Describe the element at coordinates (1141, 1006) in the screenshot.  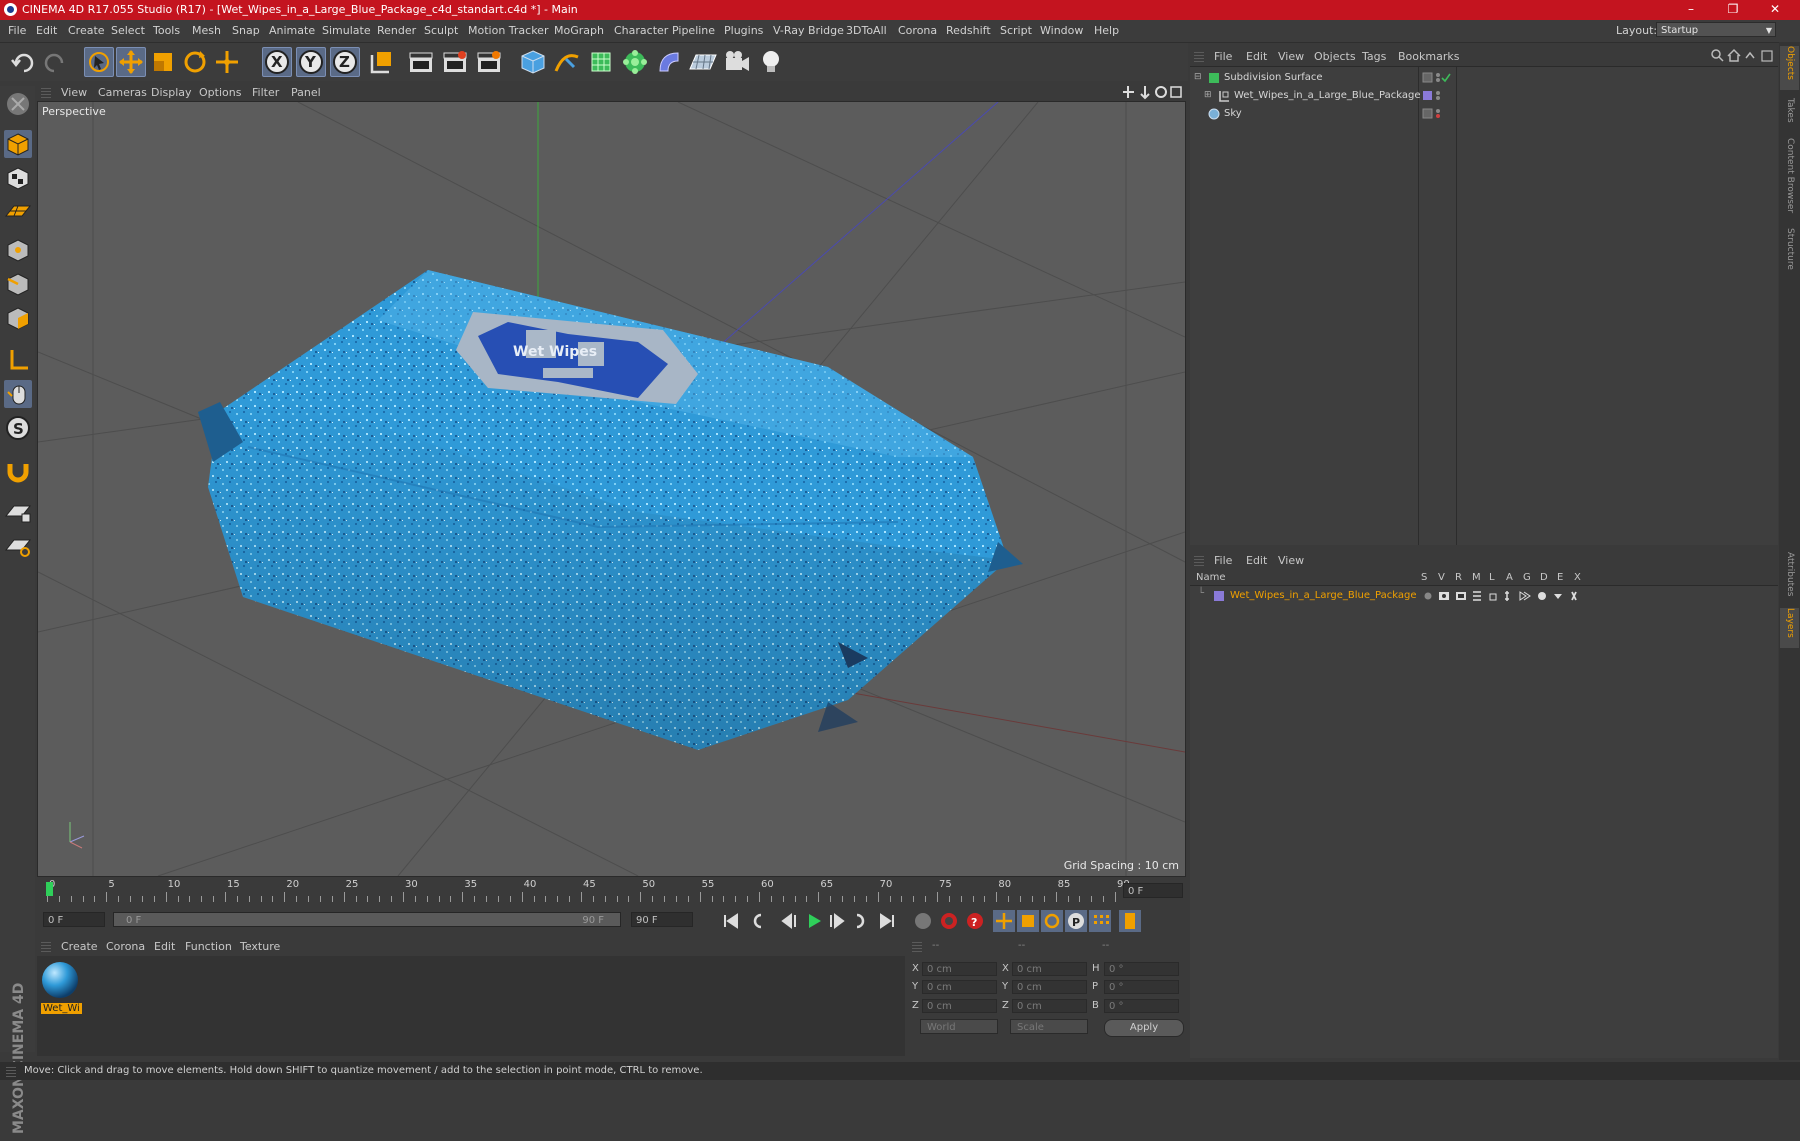
I see `rotation-b-field: 0 °` at that location.